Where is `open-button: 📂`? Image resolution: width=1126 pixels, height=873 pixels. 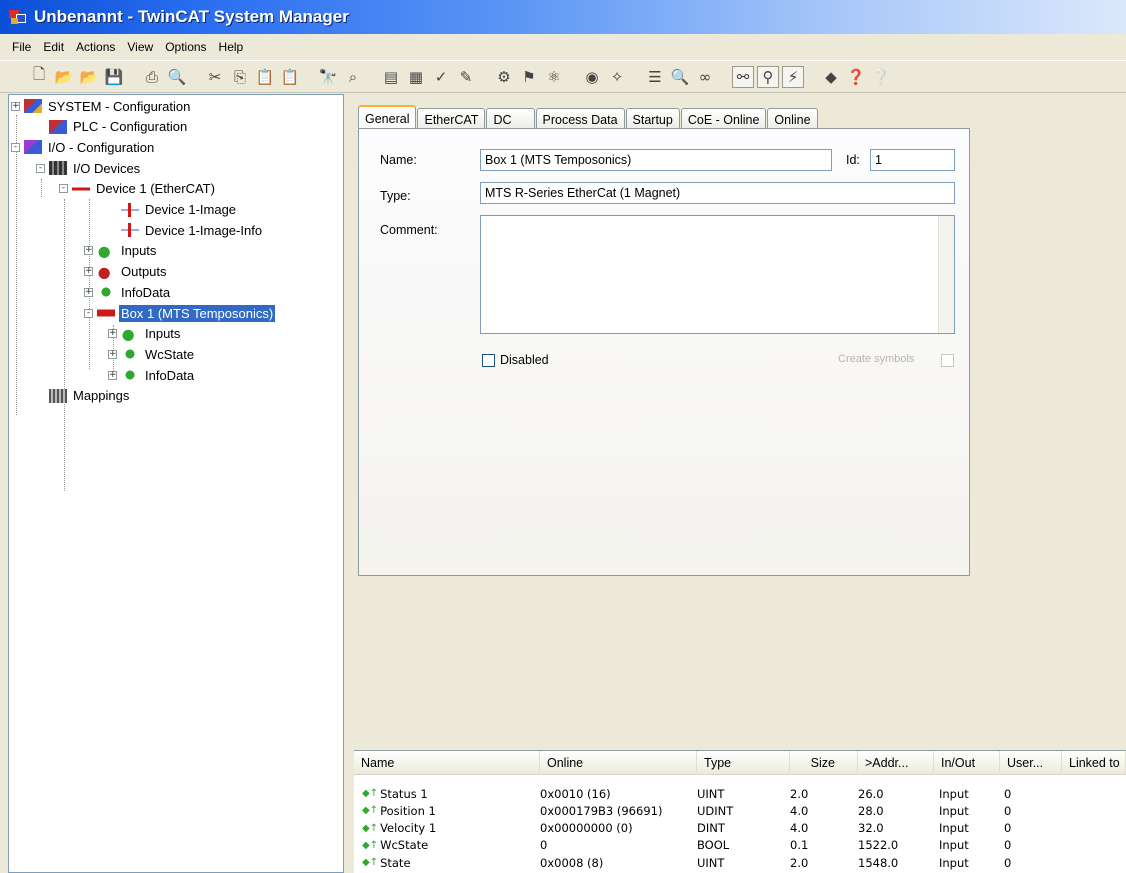
open-button: 📂 is located at coordinates (64, 77).